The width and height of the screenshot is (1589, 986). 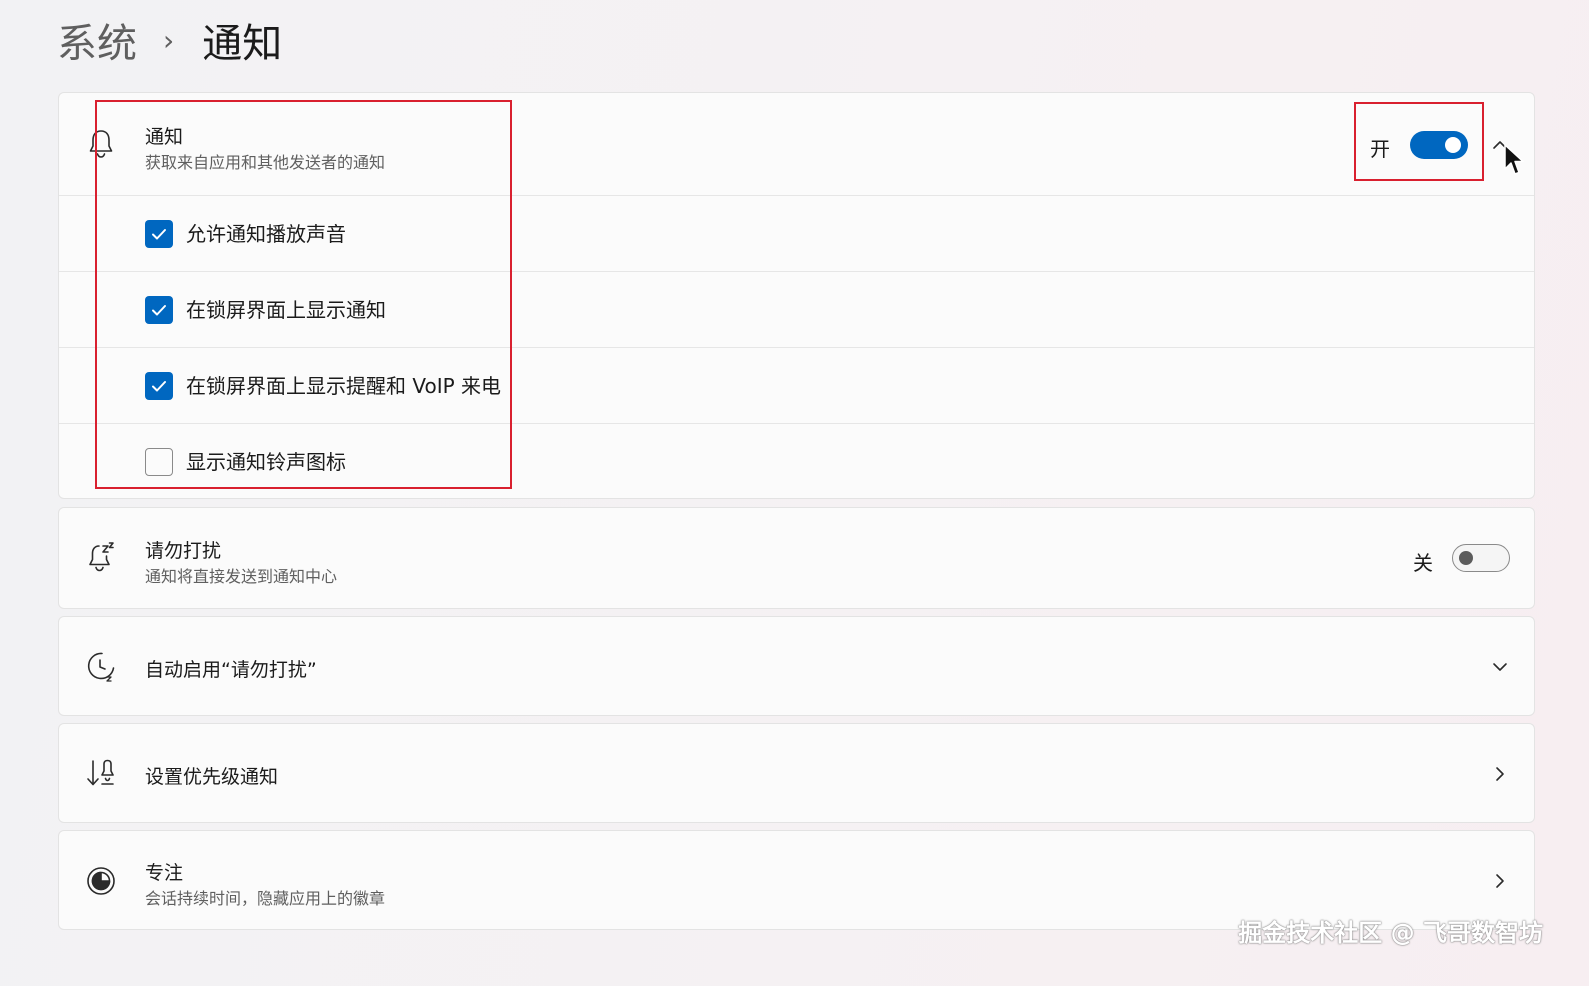 What do you see at coordinates (796, 773) in the screenshot?
I see `priority-notifications-card: 设置优先级通知` at bounding box center [796, 773].